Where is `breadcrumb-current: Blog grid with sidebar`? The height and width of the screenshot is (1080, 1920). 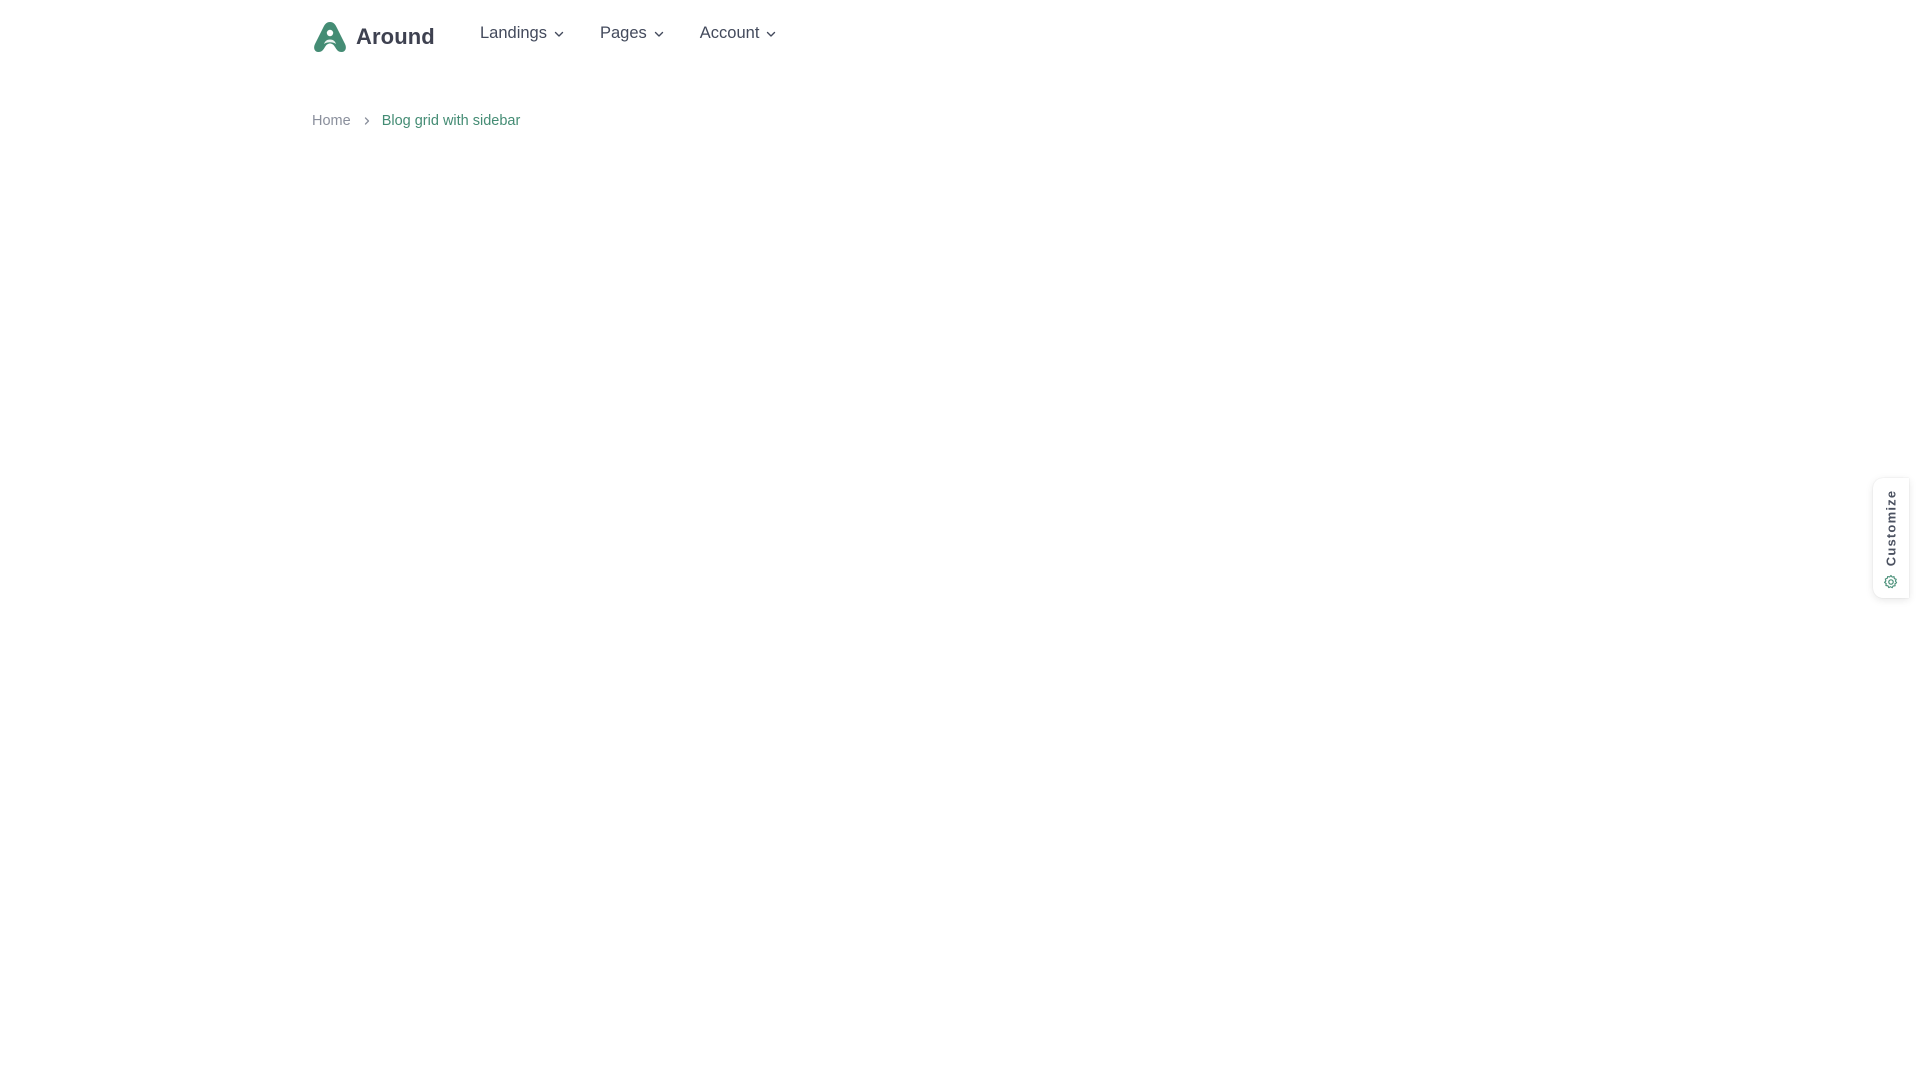 breadcrumb-current: Blog grid with sidebar is located at coordinates (451, 121).